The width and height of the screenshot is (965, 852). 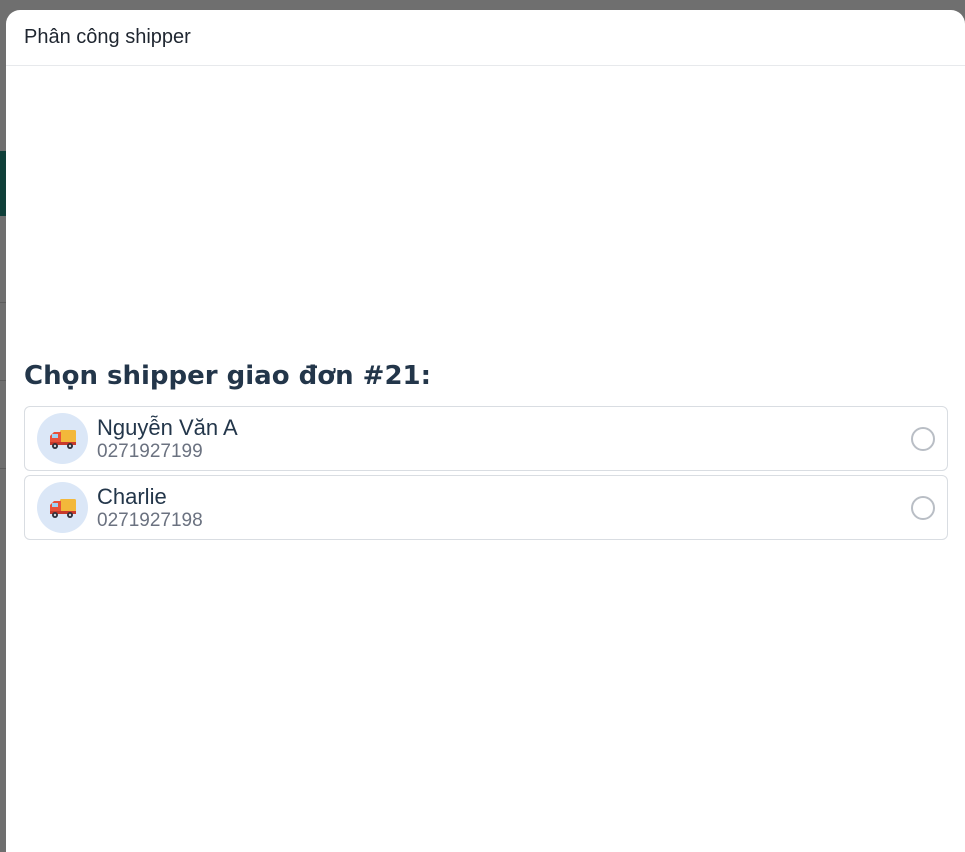 I want to click on shipper-option: Charlie 0271927198, so click(x=486, y=507).